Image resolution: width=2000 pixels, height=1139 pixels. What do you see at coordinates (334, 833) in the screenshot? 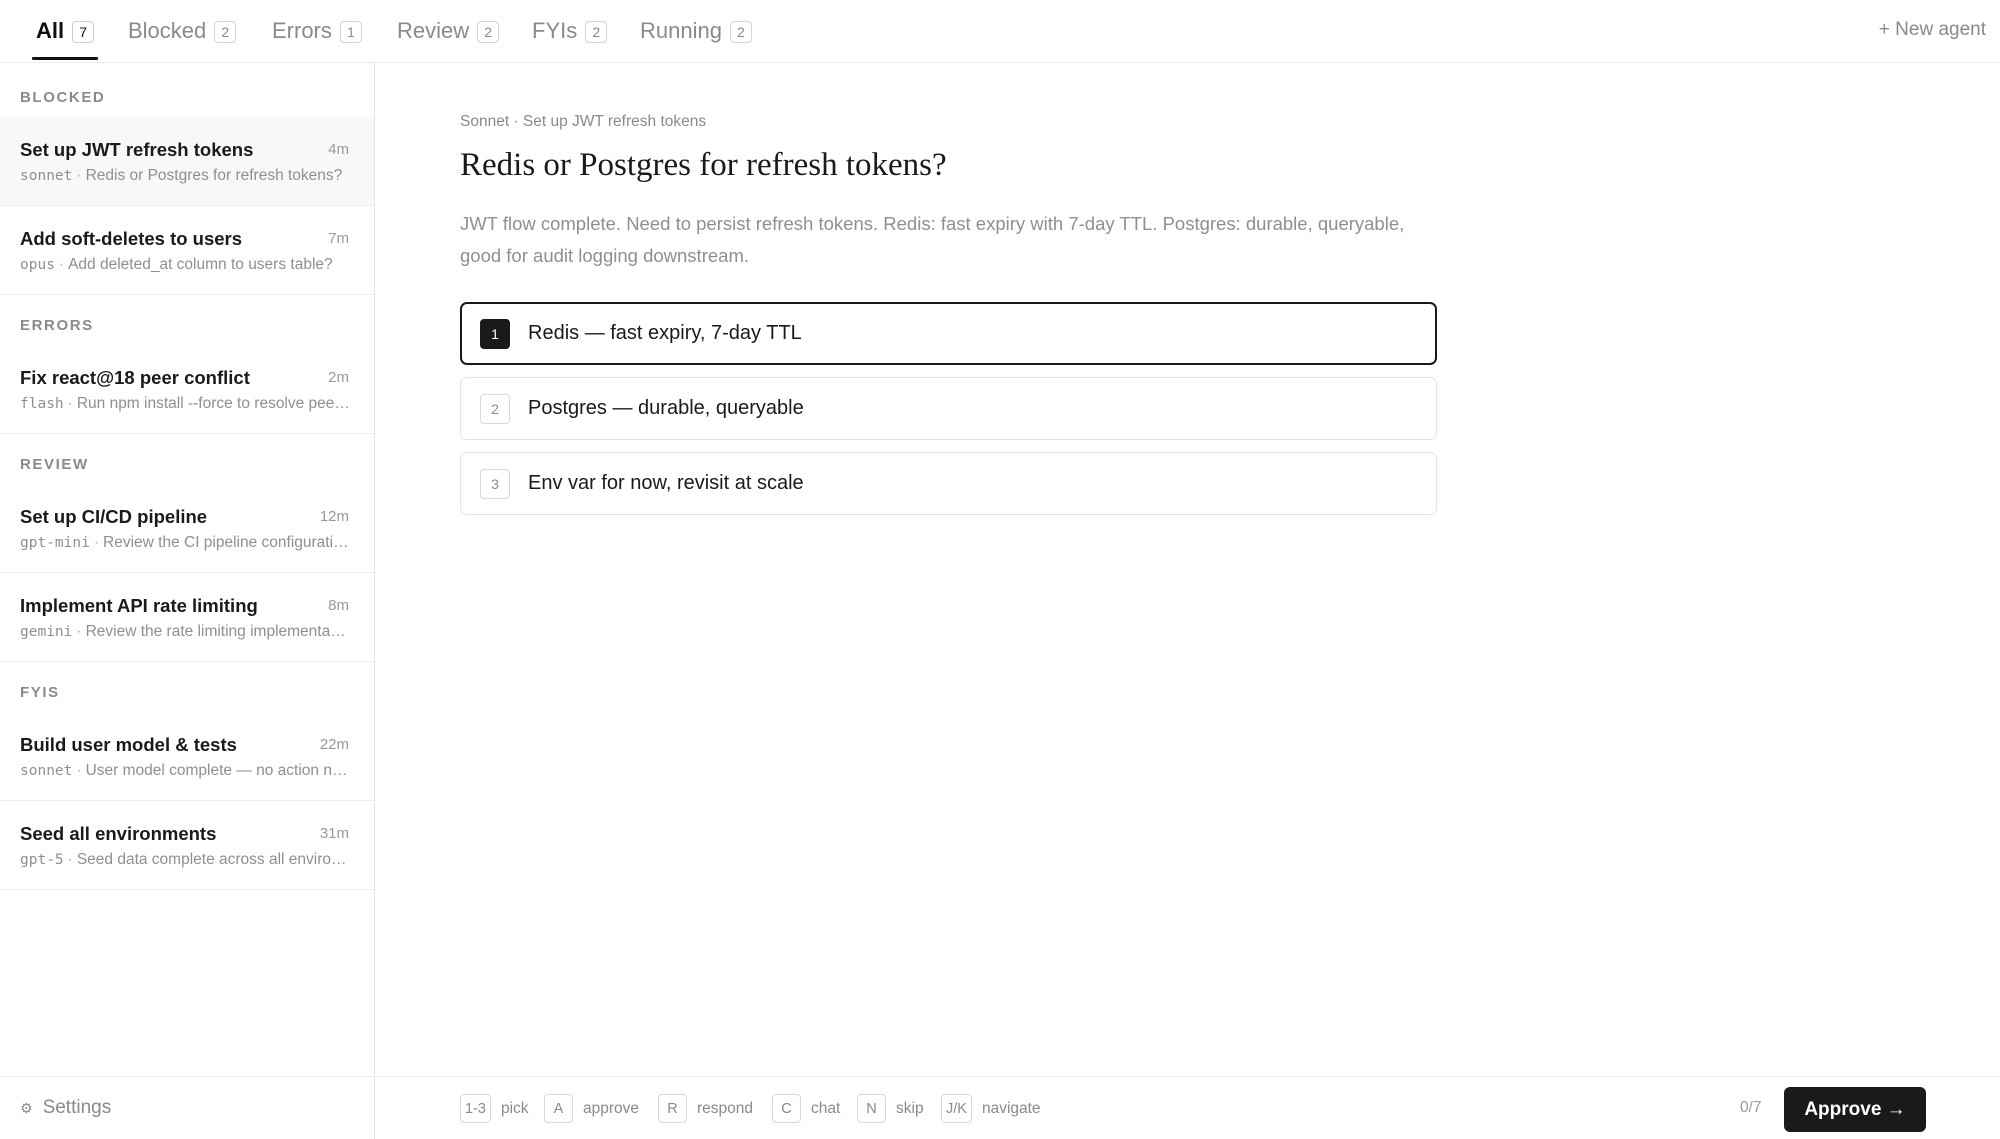
I see `item-time: 31m` at bounding box center [334, 833].